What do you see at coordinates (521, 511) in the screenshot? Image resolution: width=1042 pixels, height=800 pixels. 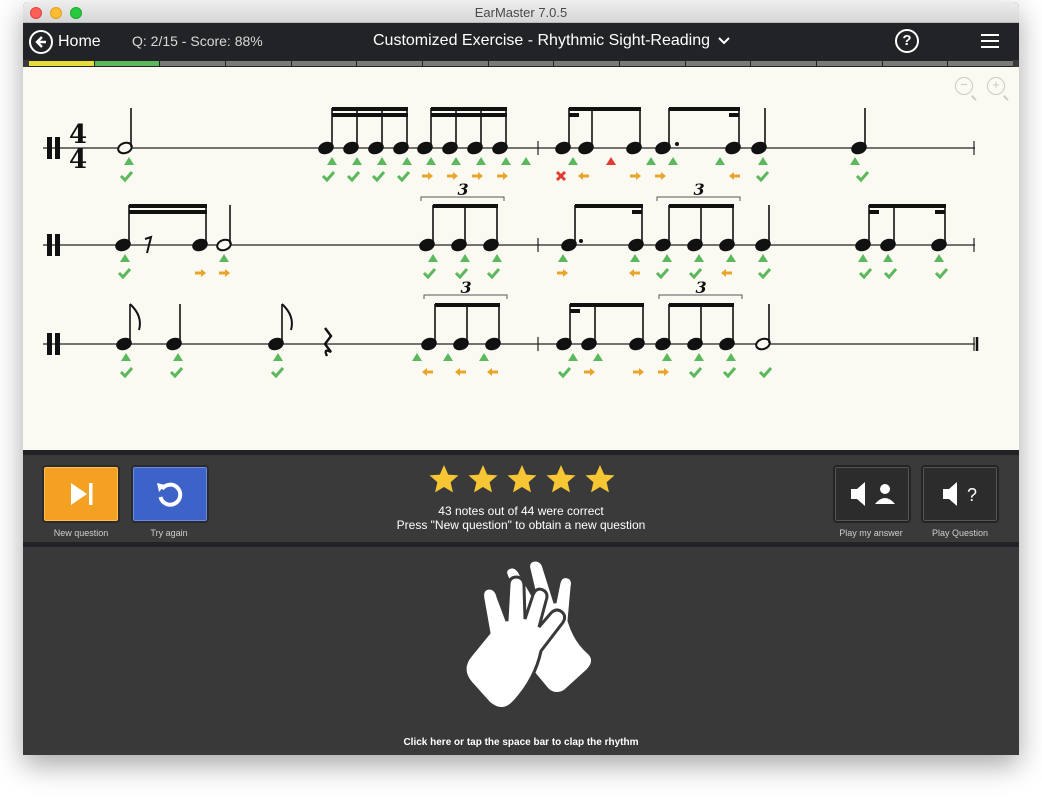 I see `result-line-1: 43 notes out of 44 were correct` at bounding box center [521, 511].